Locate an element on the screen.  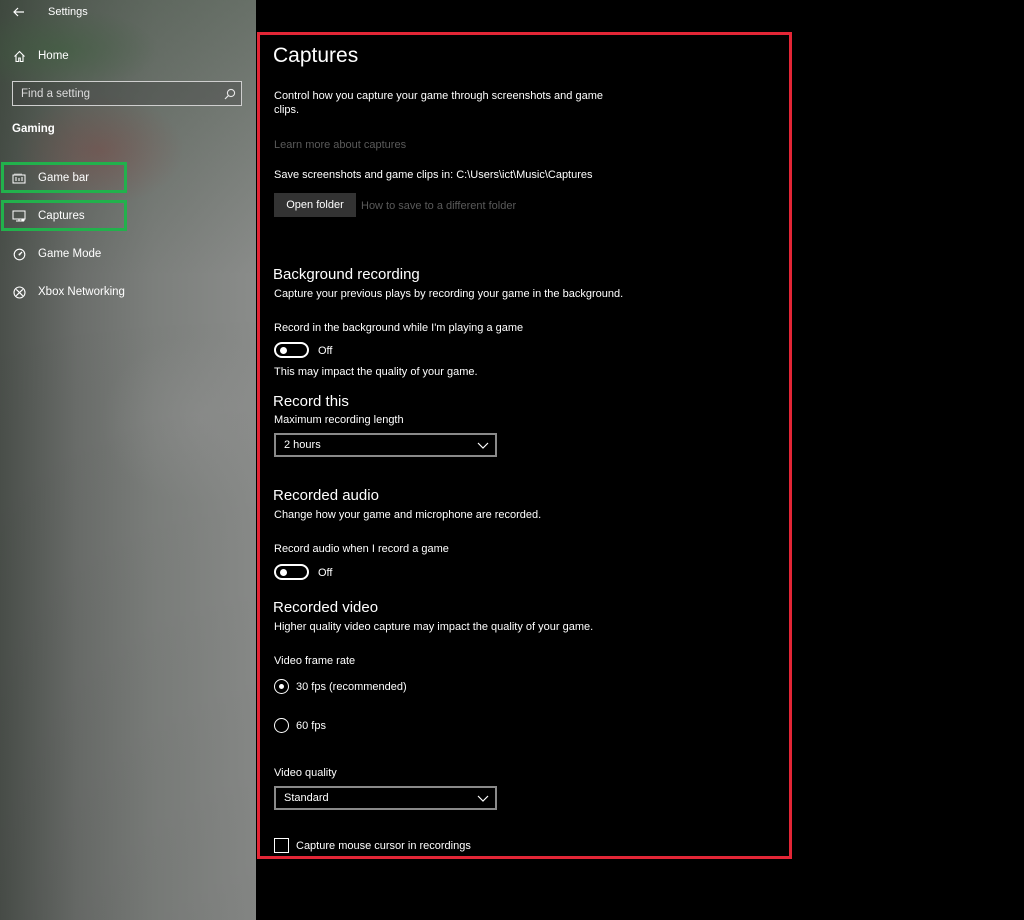
background-toggle-state: Off is located at coordinates (325, 351).